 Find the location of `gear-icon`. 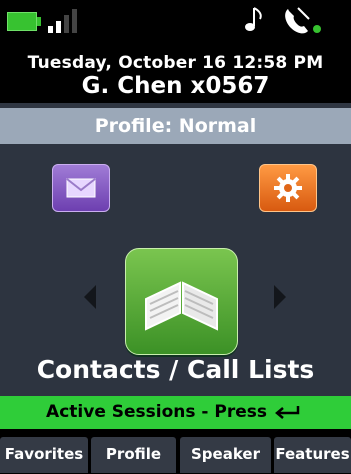

gear-icon is located at coordinates (288, 188).